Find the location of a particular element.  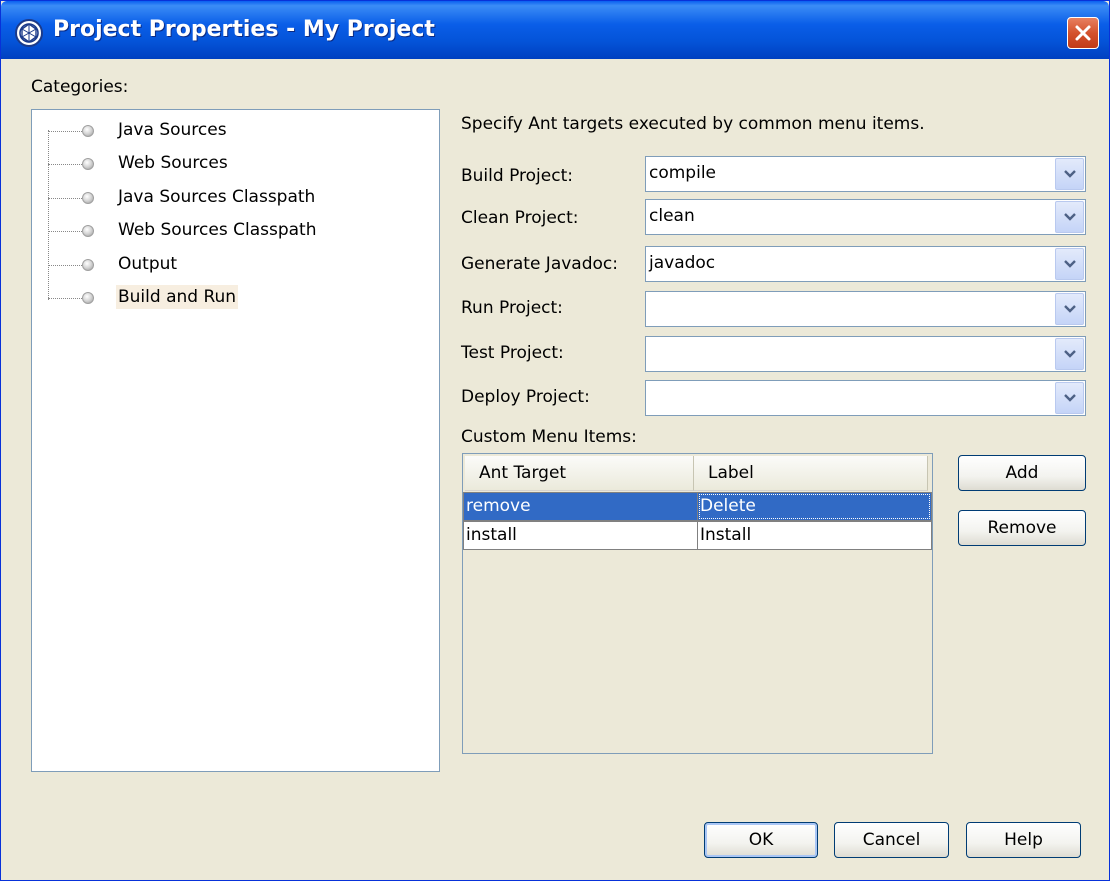

cell-text: remove is located at coordinates (498, 506).